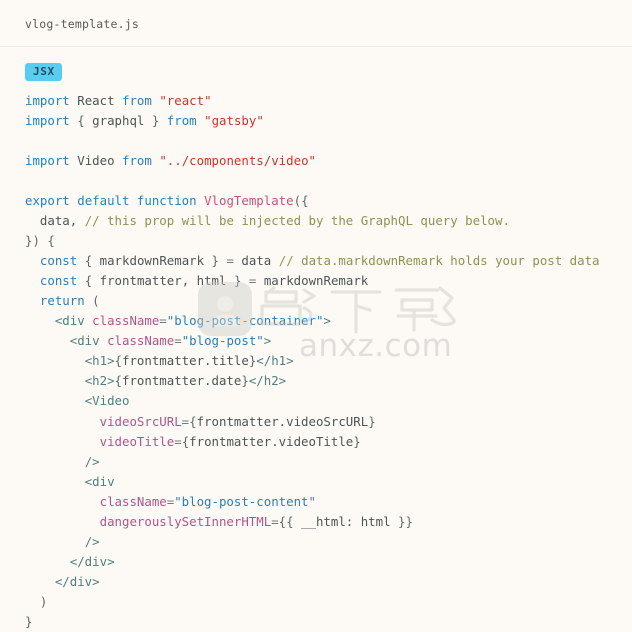 This screenshot has height=632, width=632. I want to click on code-line: export default function VlogTemplate({, so click(167, 201).